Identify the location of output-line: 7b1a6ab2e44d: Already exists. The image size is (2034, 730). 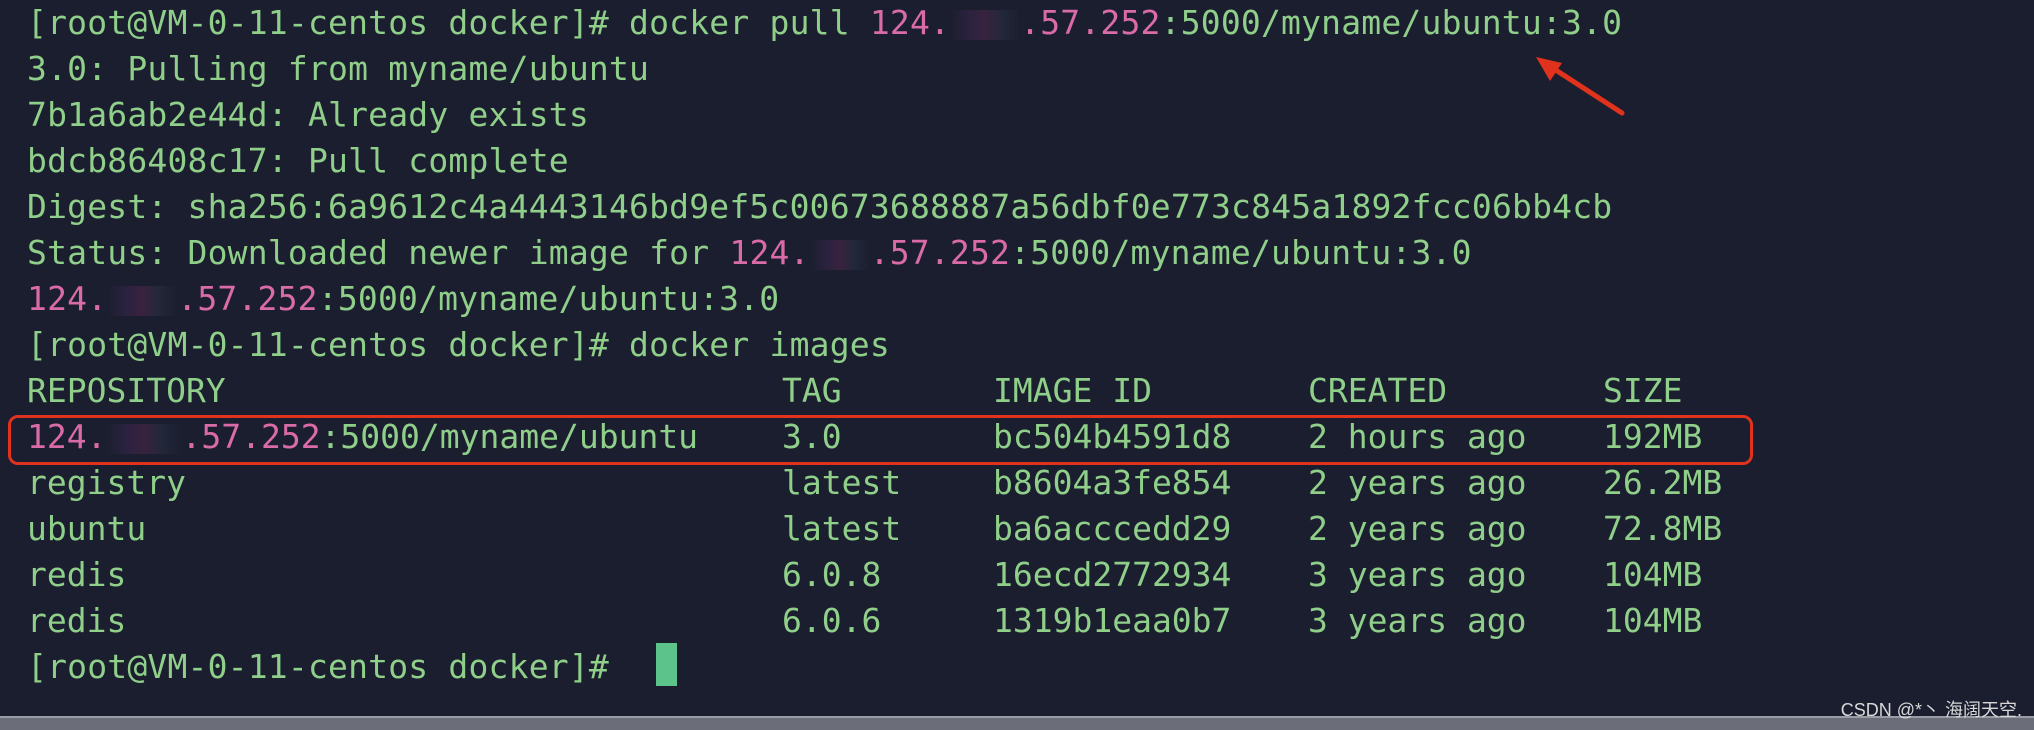
(308, 114).